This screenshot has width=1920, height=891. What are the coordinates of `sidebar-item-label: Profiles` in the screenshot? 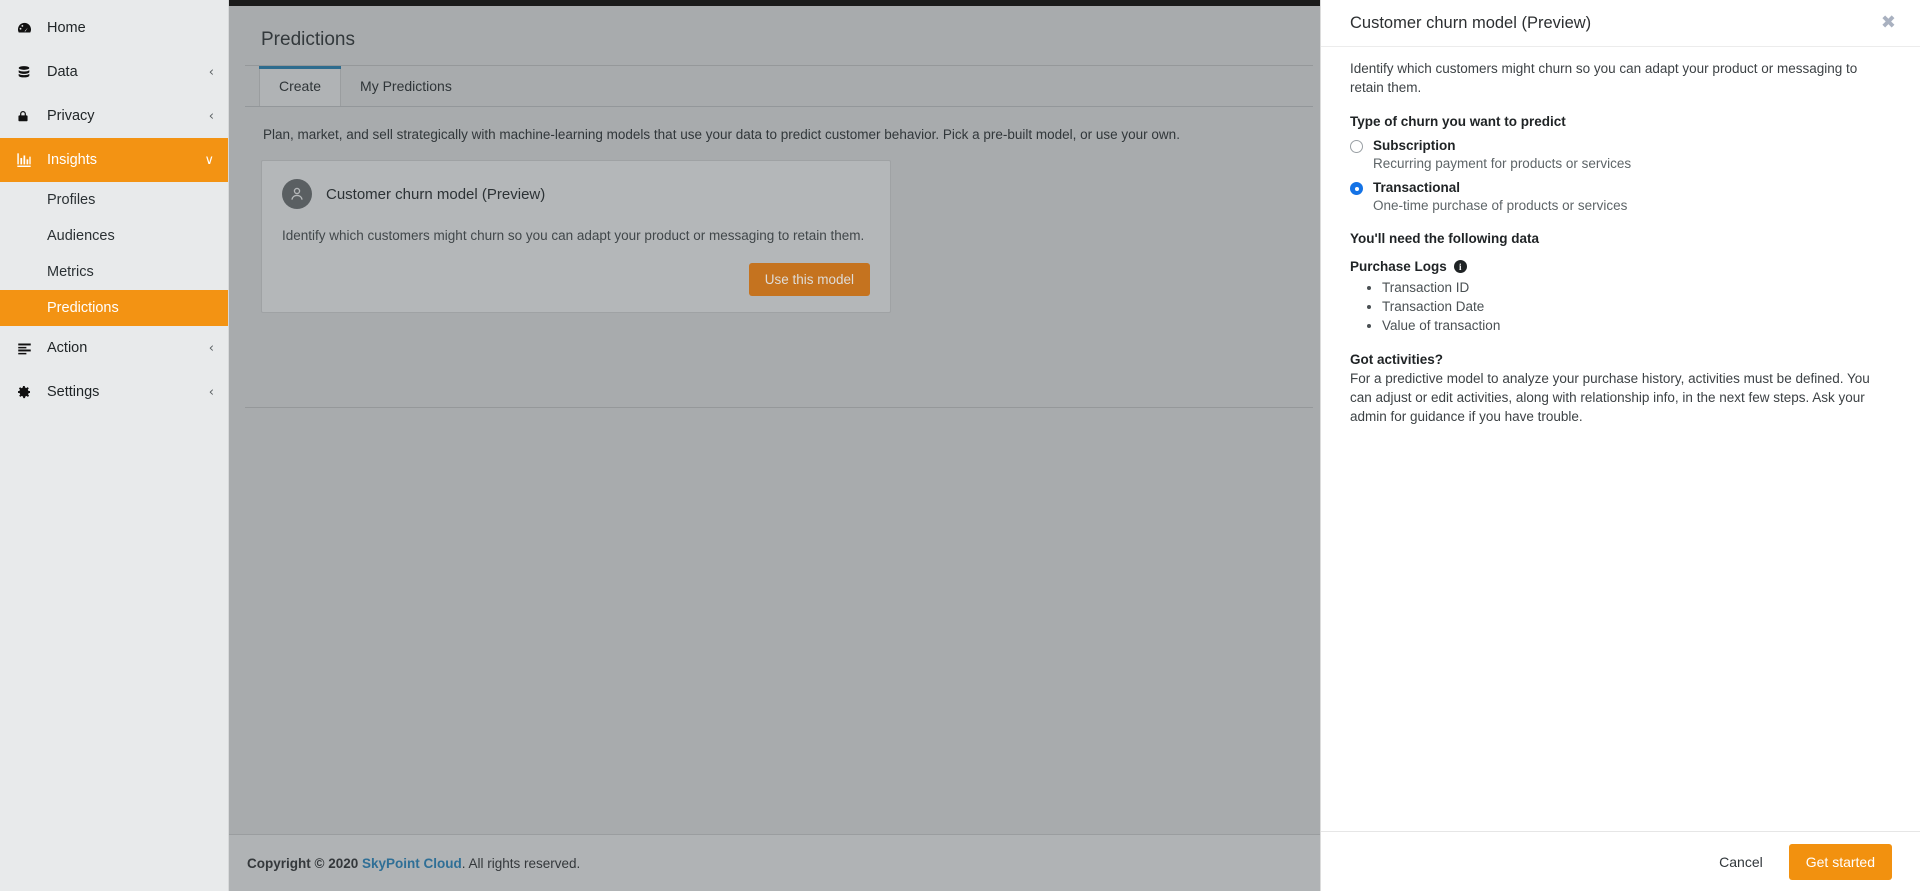 It's located at (71, 200).